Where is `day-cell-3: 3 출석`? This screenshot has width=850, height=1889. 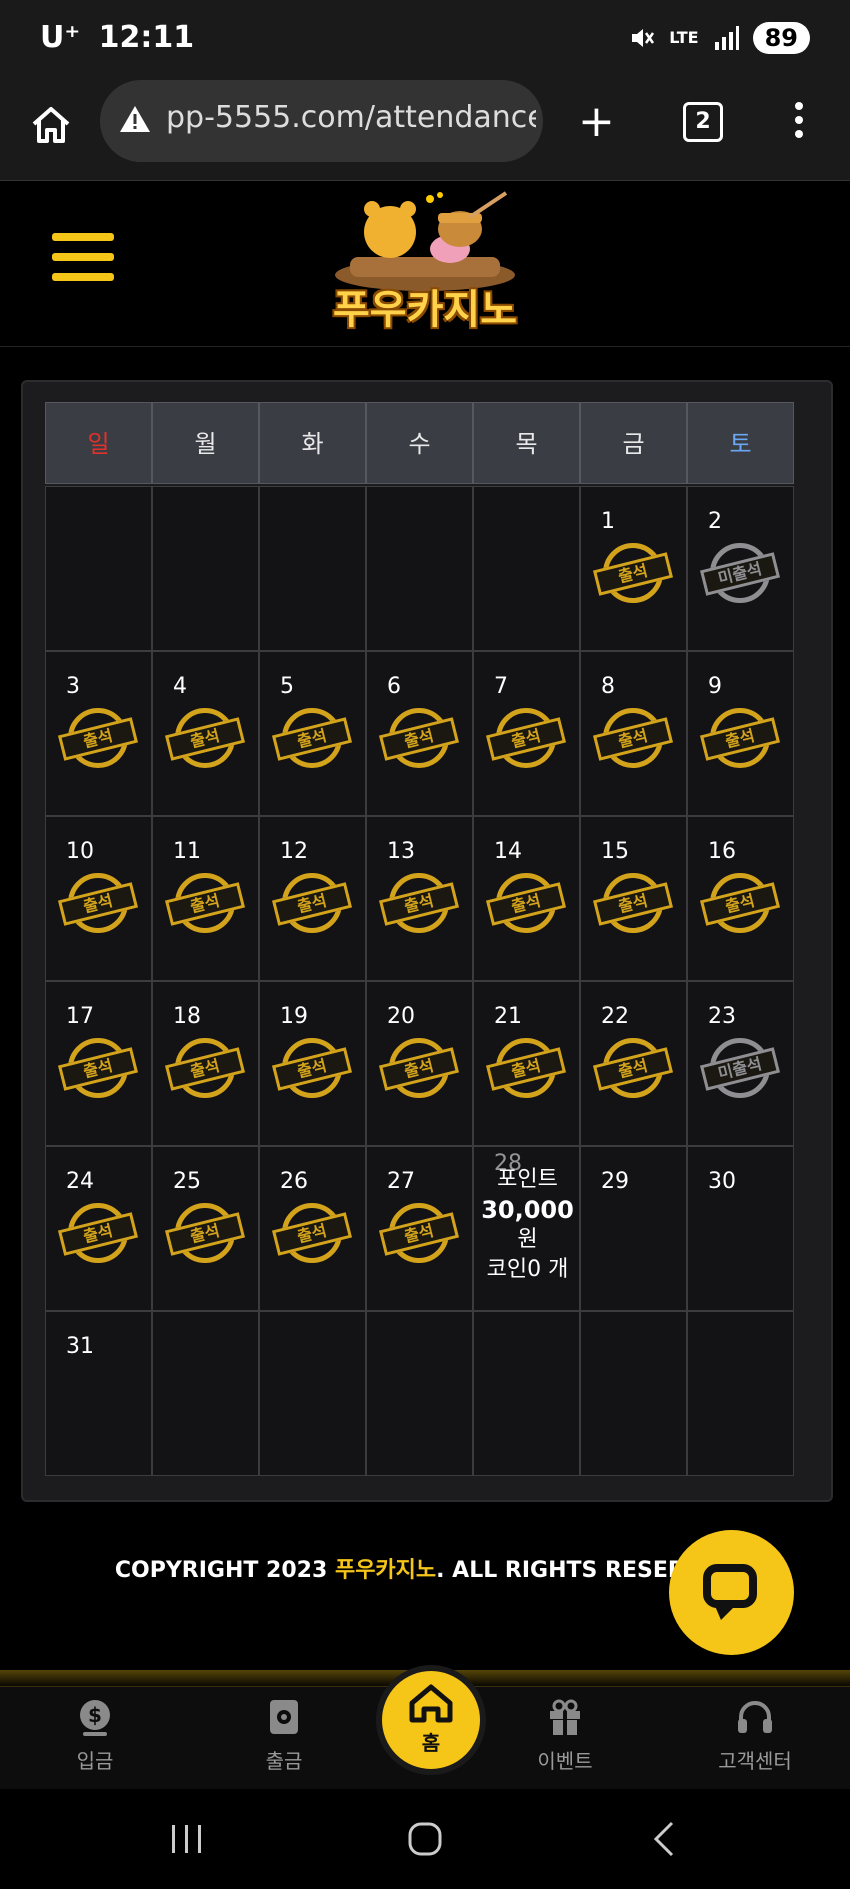 day-cell-3: 3 출석 is located at coordinates (98, 733).